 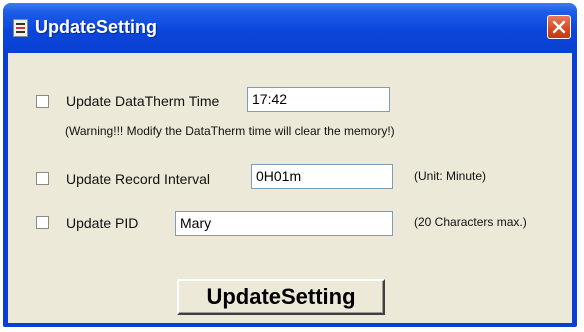 What do you see at coordinates (450, 176) in the screenshot?
I see `unit-minute-note: (Unit: Minute)` at bounding box center [450, 176].